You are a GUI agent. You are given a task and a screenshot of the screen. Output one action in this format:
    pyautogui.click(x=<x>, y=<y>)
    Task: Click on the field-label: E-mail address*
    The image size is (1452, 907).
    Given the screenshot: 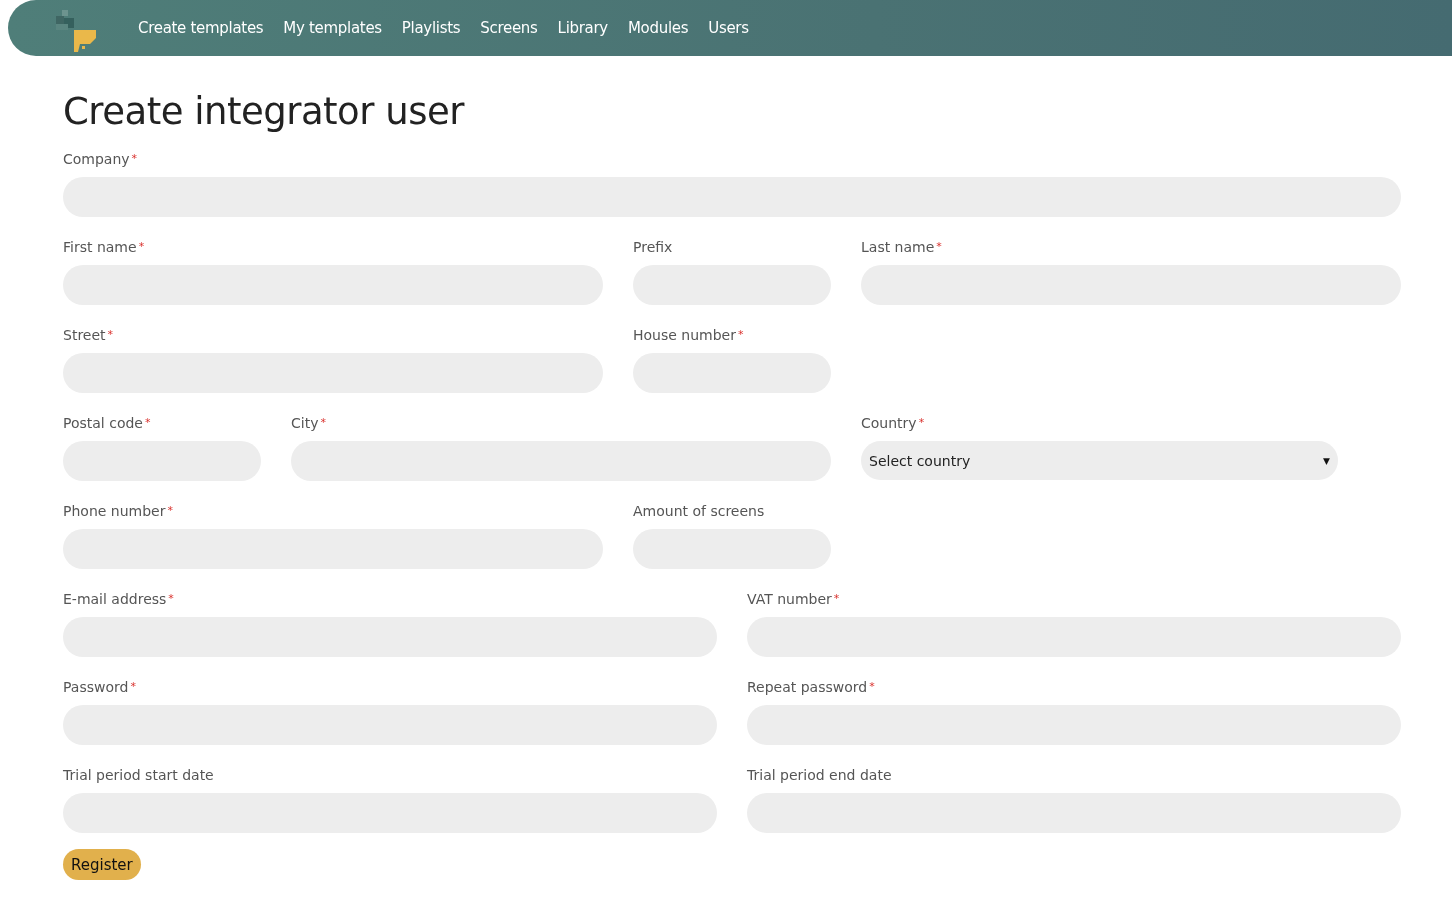 What is the action you would take?
    pyautogui.click(x=119, y=599)
    